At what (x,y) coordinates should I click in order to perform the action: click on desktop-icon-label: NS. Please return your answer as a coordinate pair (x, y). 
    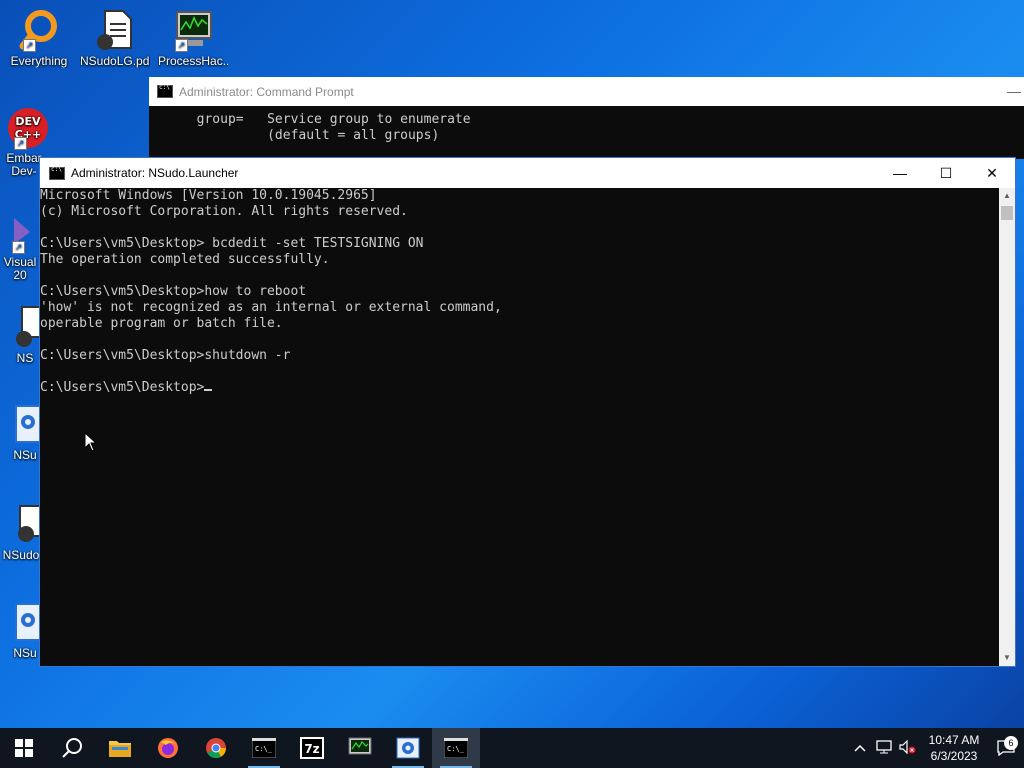
    Looking at the image, I should click on (25, 358).